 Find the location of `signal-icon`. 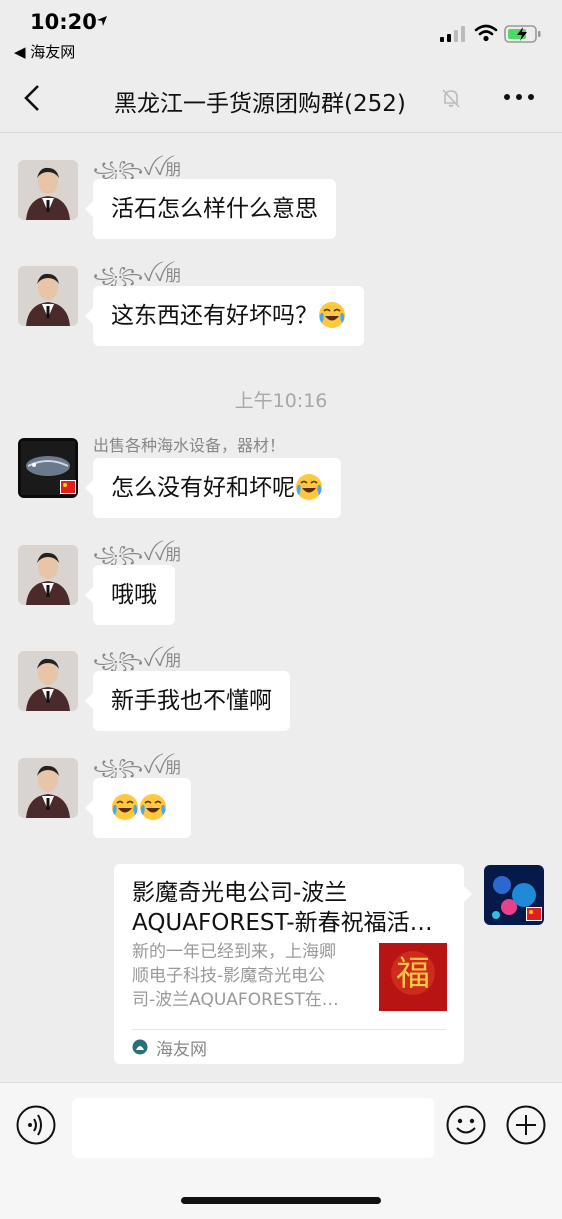

signal-icon is located at coordinates (452, 34).